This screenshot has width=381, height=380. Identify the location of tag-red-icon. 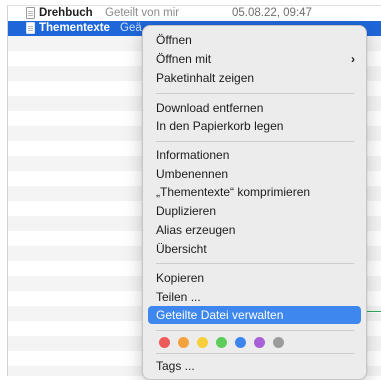
(164, 342).